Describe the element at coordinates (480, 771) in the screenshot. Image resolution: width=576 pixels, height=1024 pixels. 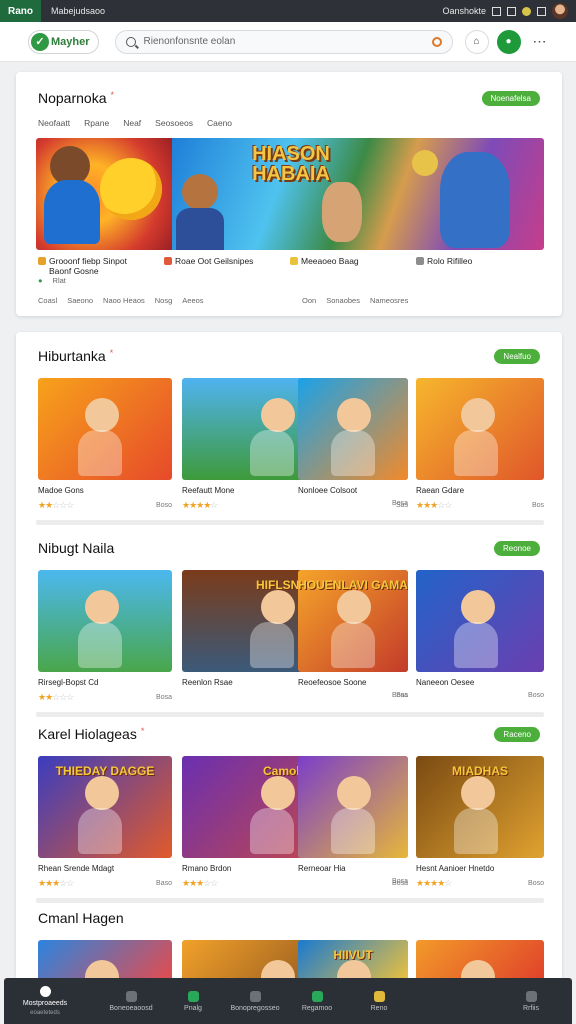
I see `thumbnail-title: MIADHAS` at that location.